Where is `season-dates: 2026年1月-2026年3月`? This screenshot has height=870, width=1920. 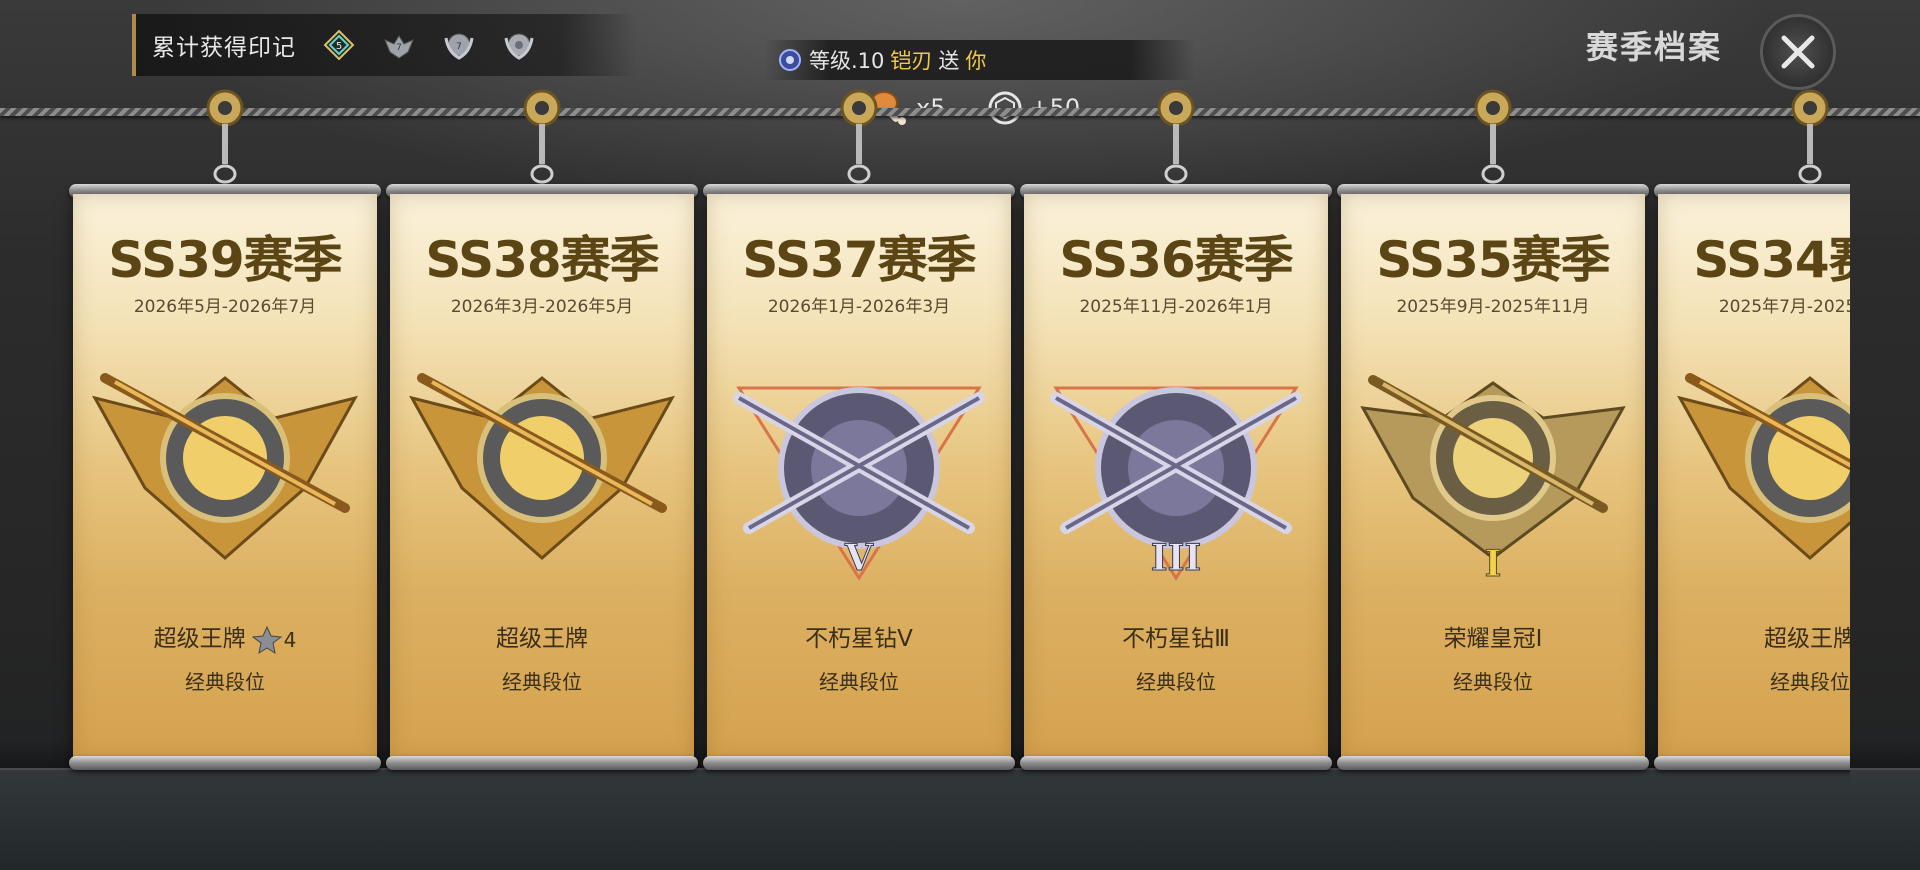
season-dates: 2026年1月-2026年3月 is located at coordinates (859, 307).